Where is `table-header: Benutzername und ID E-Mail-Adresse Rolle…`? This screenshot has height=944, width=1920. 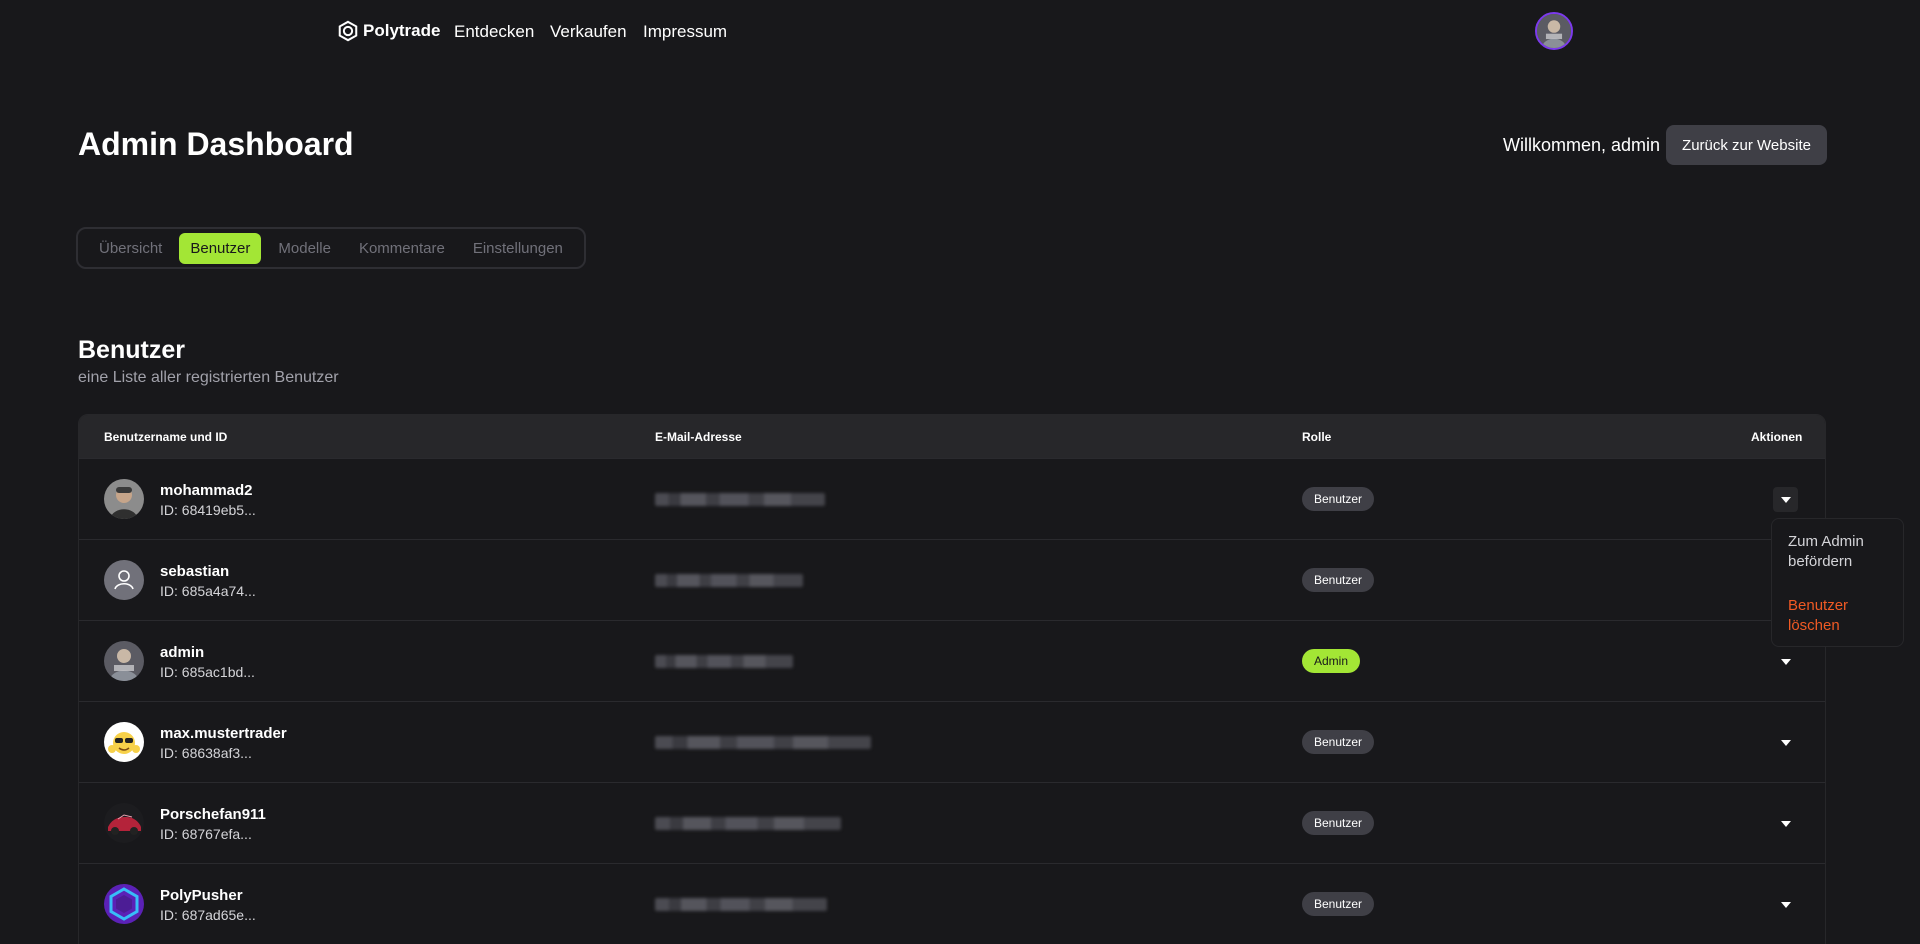 table-header: Benutzername und ID E-Mail-Adresse Rolle… is located at coordinates (952, 436).